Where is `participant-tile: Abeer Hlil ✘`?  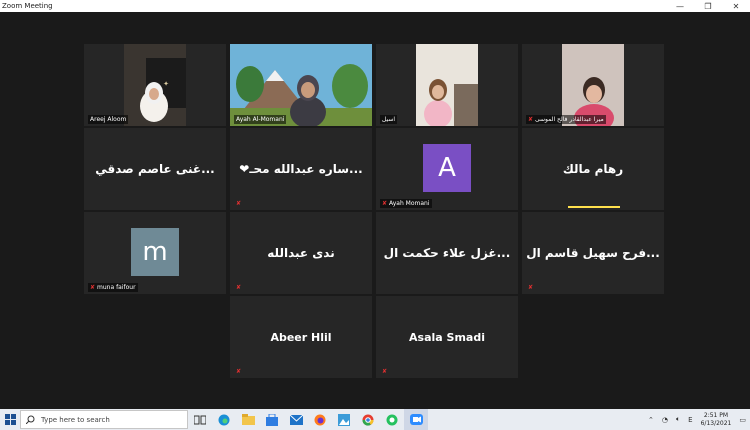 participant-tile: Abeer Hlil ✘ is located at coordinates (301, 337).